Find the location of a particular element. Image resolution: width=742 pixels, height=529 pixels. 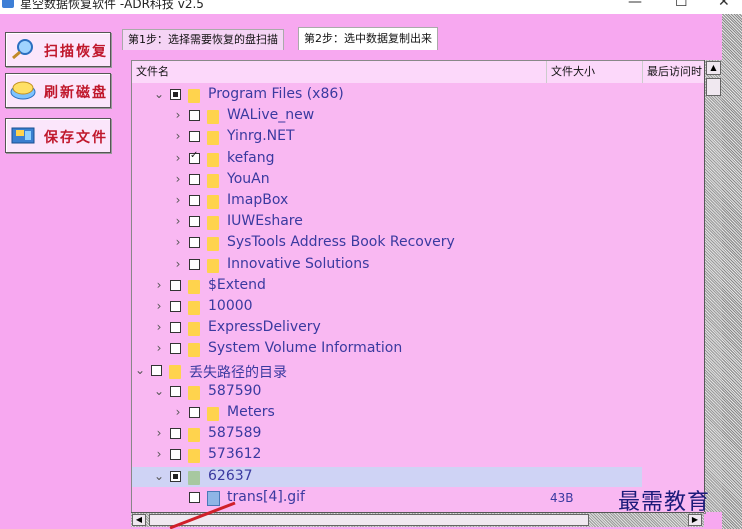

folder-row: › Innovative Solutions is located at coordinates (418, 265).